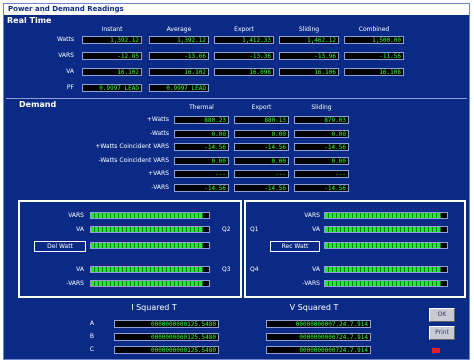 This screenshot has width=474, height=363. I want to click on demand-col-header: Thermal, so click(201, 107).